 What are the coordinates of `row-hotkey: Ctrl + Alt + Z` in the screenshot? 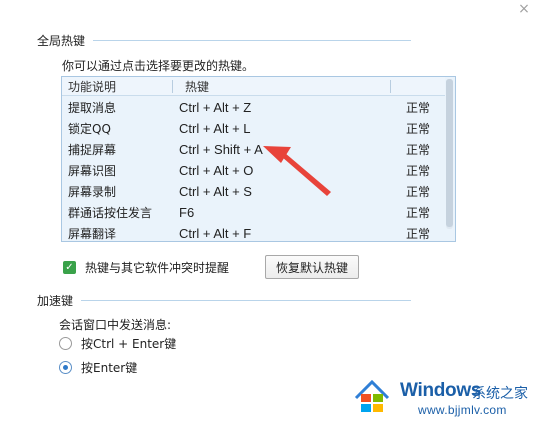 It's located at (215, 107).